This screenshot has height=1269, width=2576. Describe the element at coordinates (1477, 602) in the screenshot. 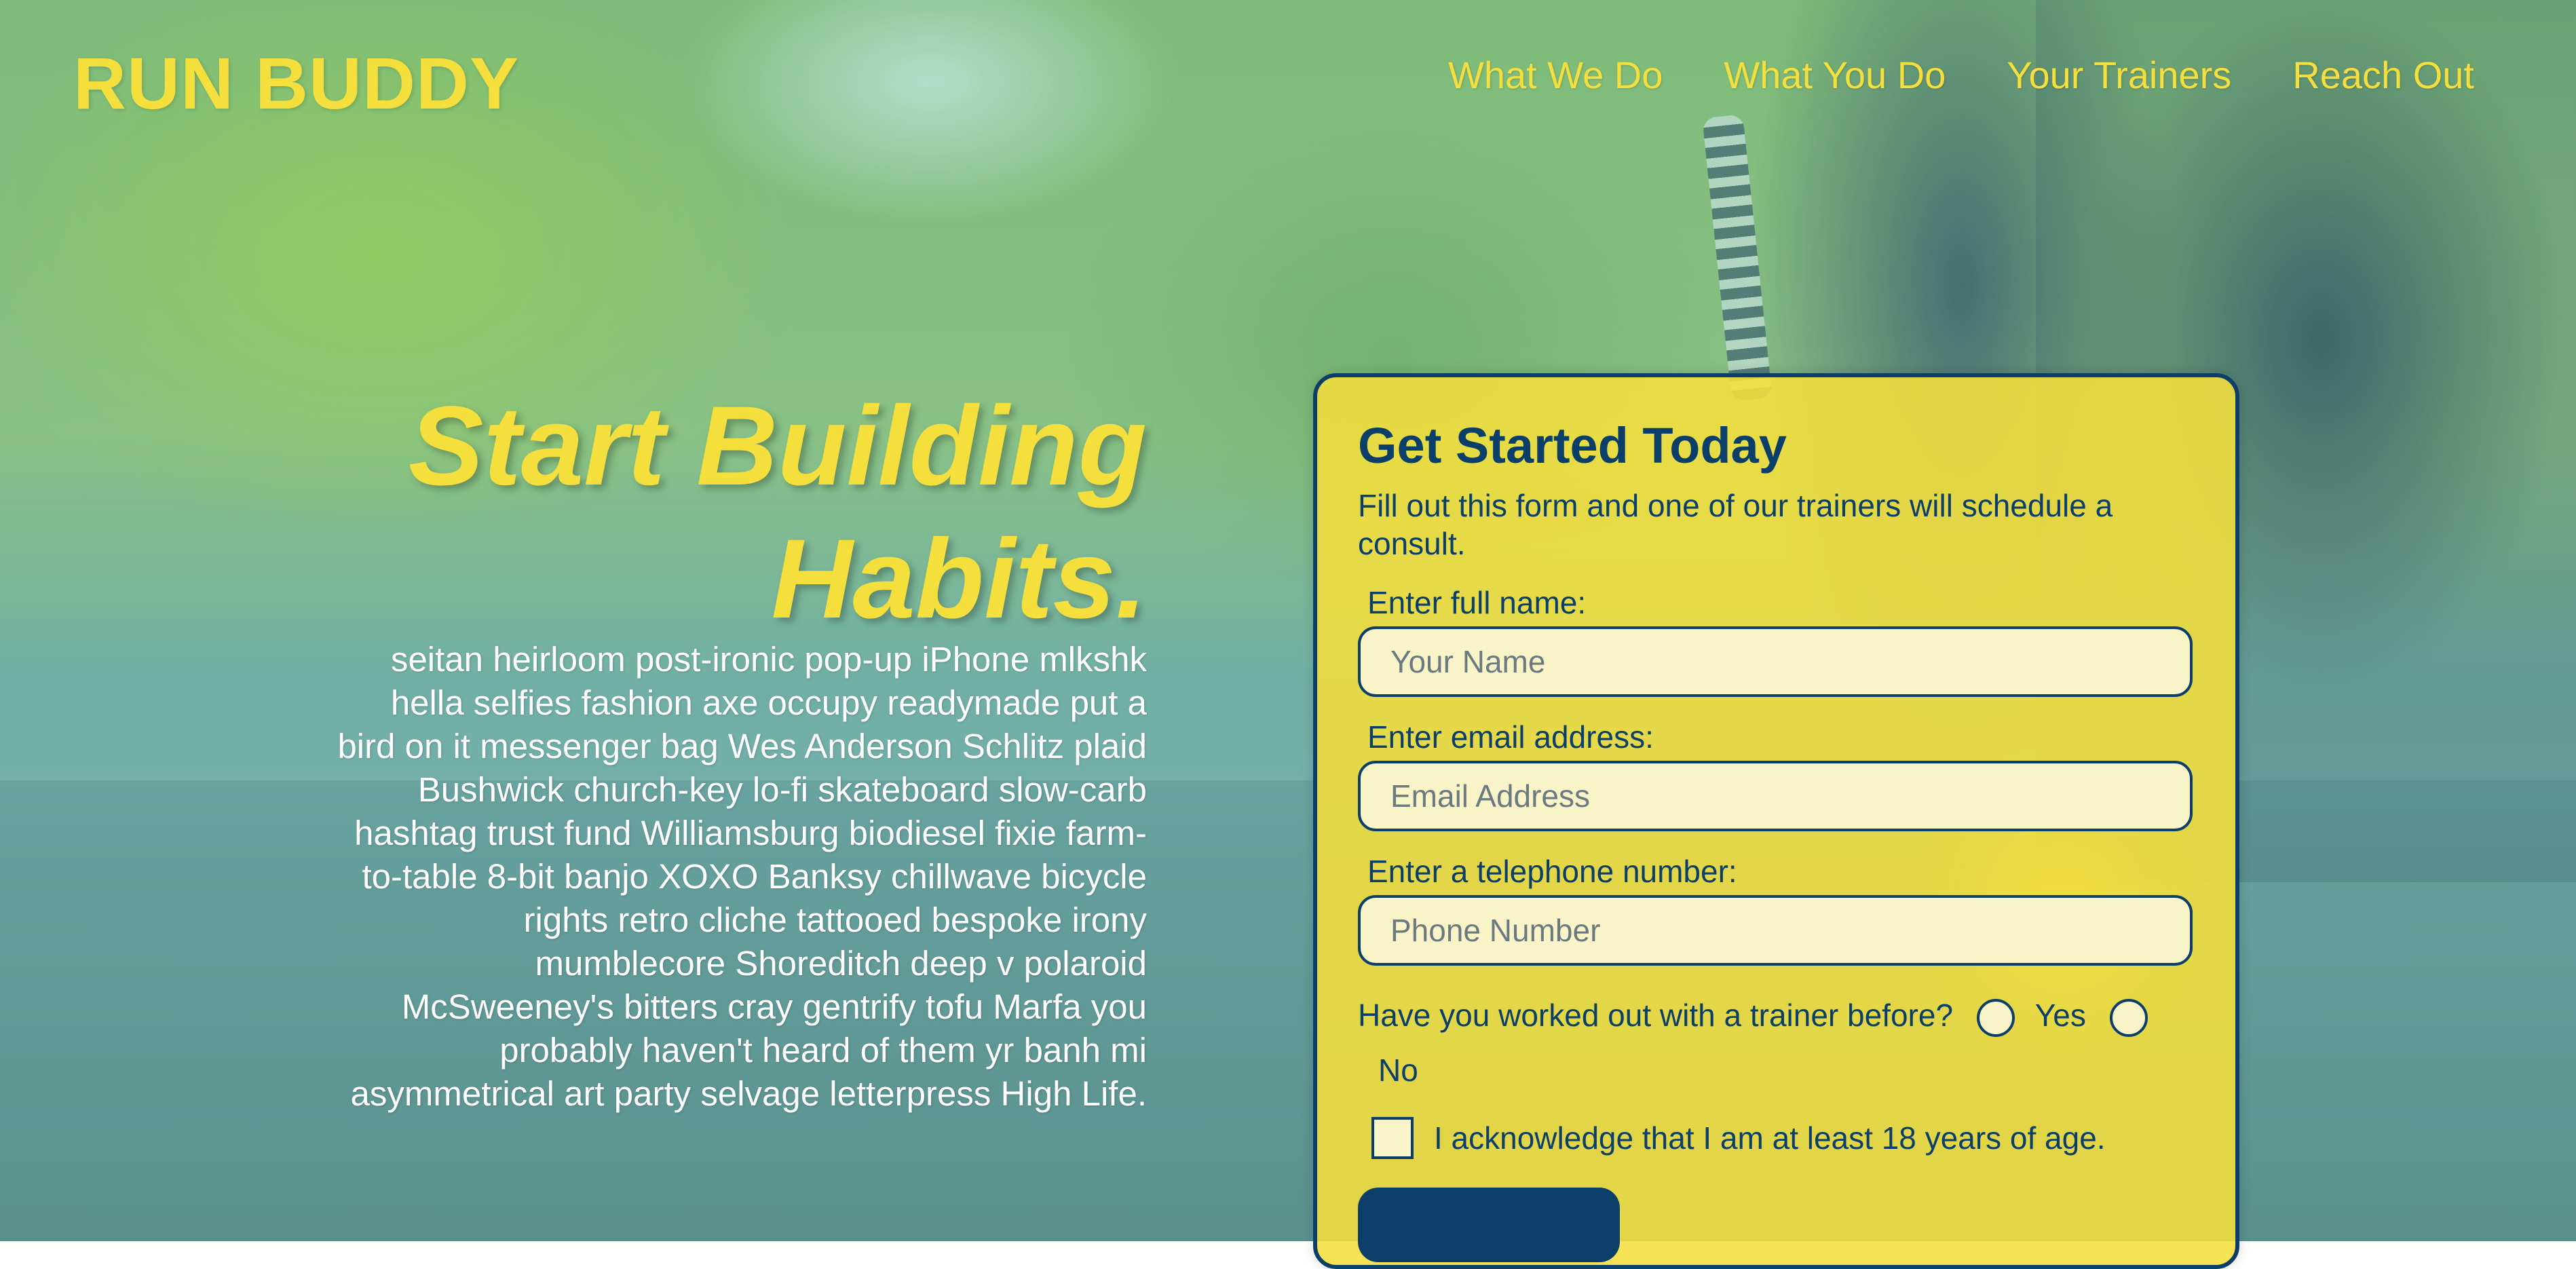

I see `name-label: Enter full name:` at that location.